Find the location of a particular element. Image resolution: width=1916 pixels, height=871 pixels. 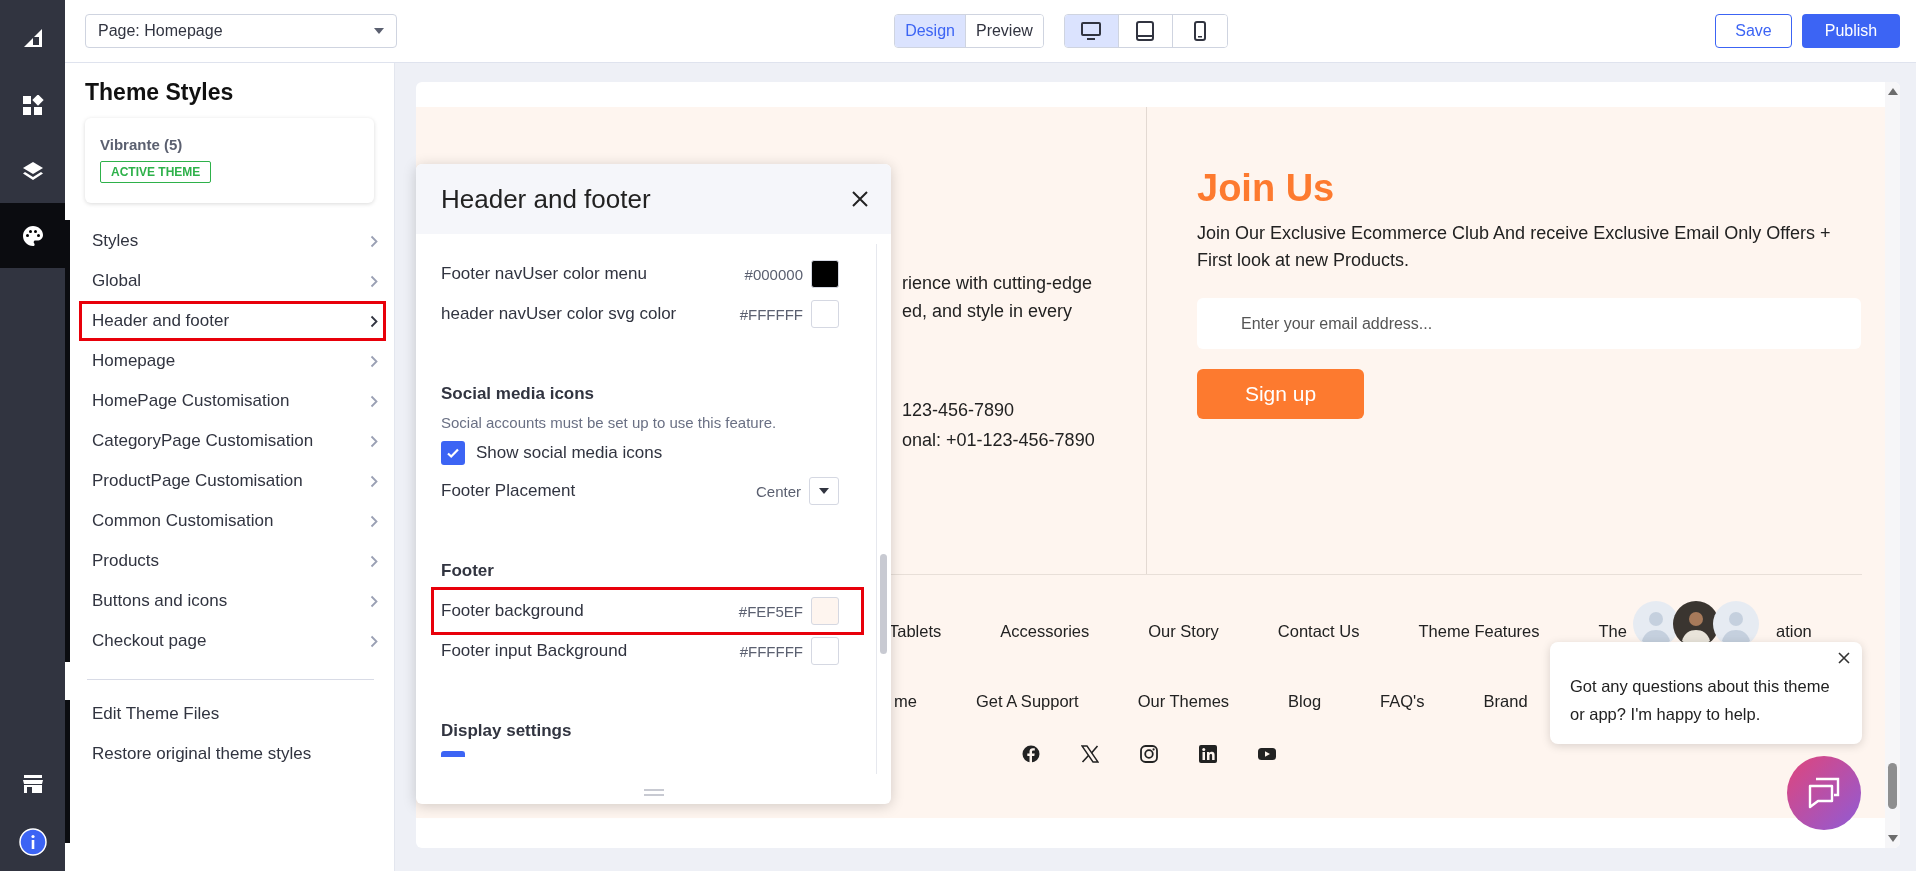

panel-title: Header and footer is located at coordinates (546, 199).